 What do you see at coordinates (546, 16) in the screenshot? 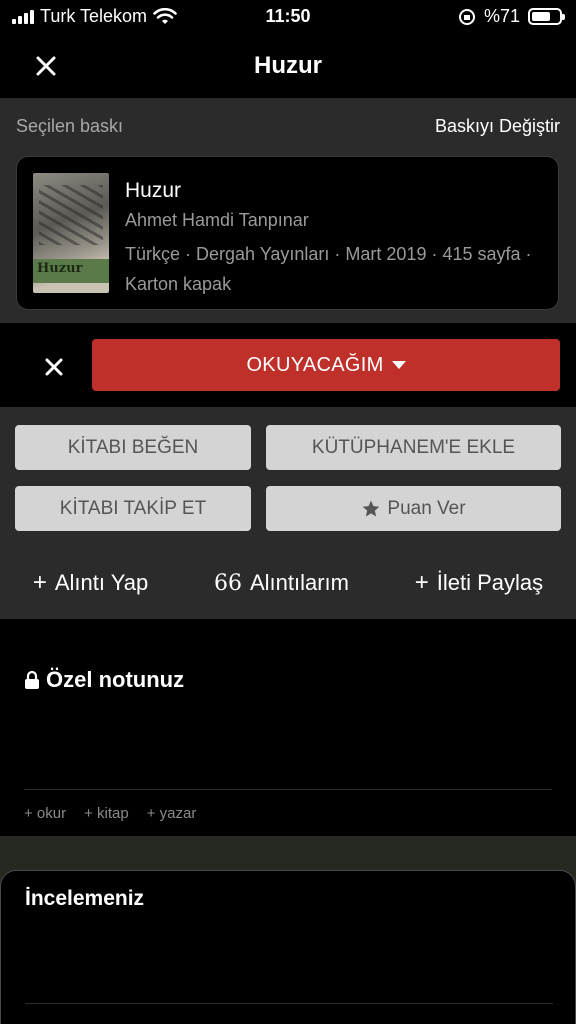
I see `battery-icon` at bounding box center [546, 16].